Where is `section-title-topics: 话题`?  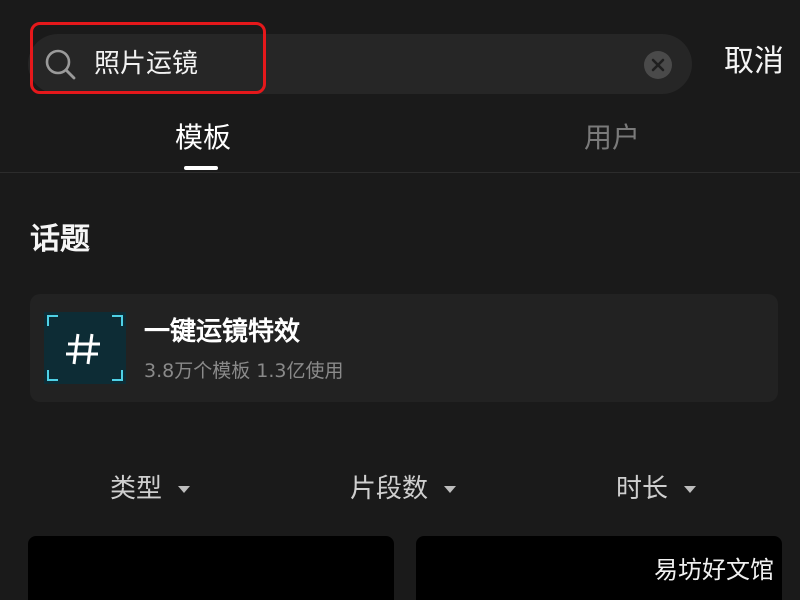 section-title-topics: 话题 is located at coordinates (60, 239).